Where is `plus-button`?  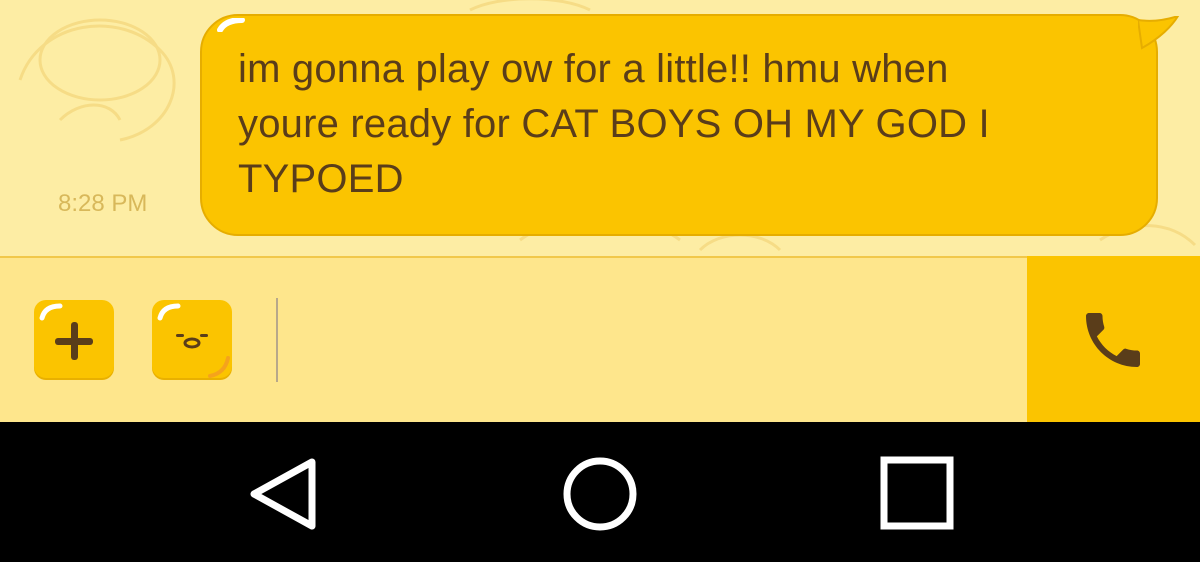
plus-button is located at coordinates (74, 340).